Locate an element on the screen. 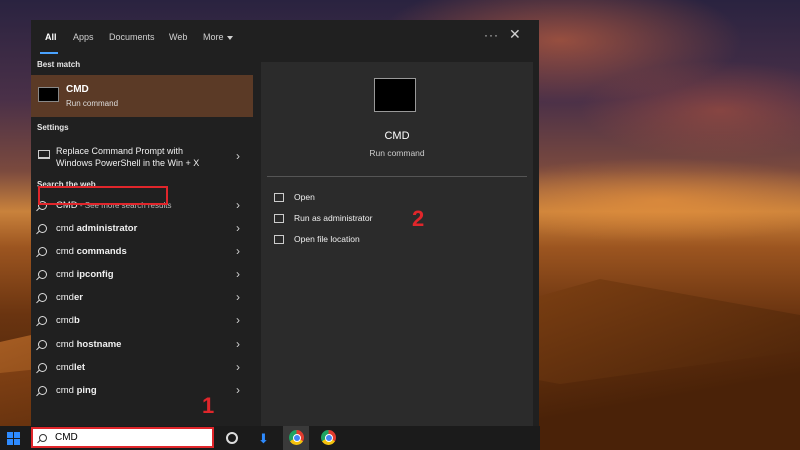 Image resolution: width=800 pixels, height=450 pixels. taskbar-search-input: CMD is located at coordinates (122, 437).